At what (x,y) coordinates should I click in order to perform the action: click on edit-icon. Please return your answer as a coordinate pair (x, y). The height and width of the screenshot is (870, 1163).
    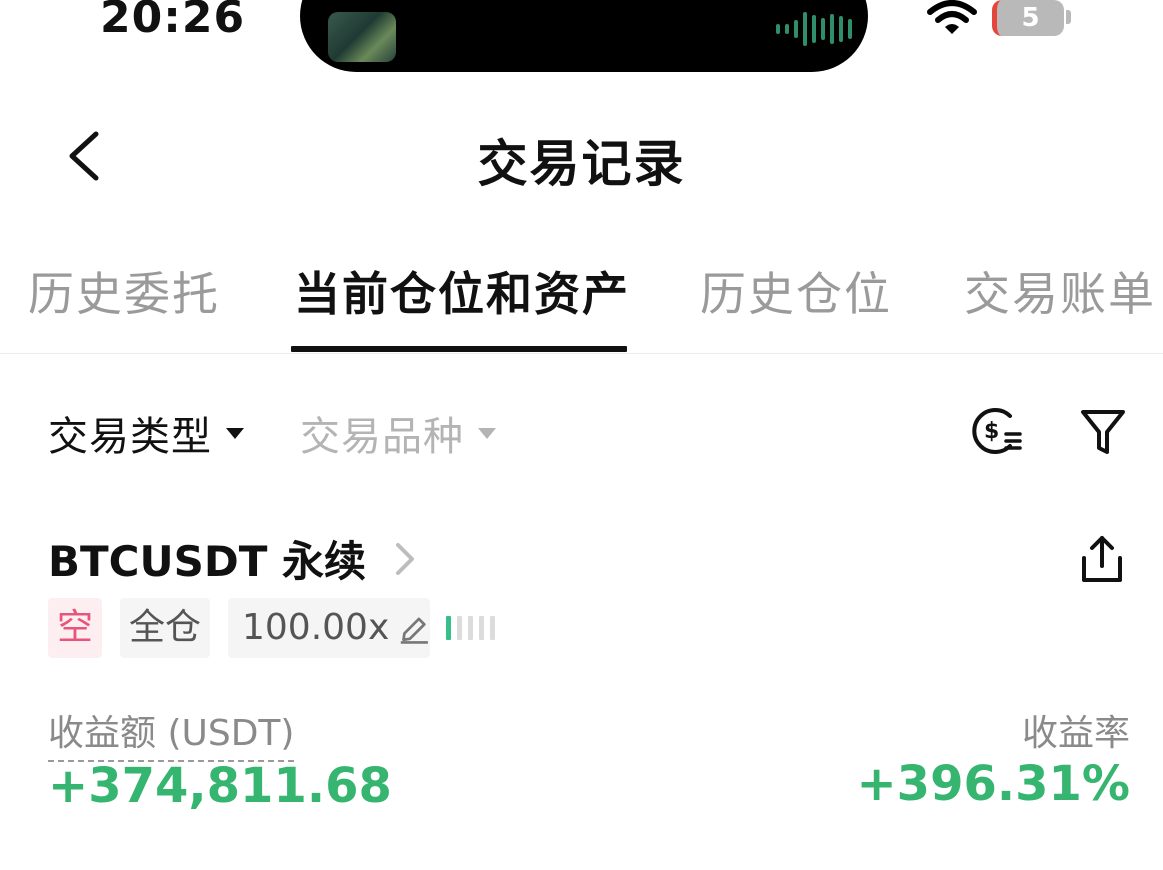
    Looking at the image, I should click on (415, 630).